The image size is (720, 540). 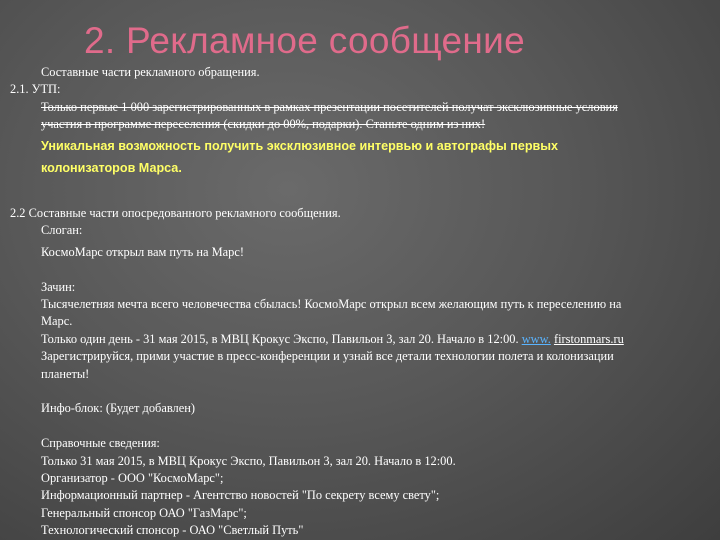 What do you see at coordinates (57, 321) in the screenshot?
I see `intro-line-2: Марс.` at bounding box center [57, 321].